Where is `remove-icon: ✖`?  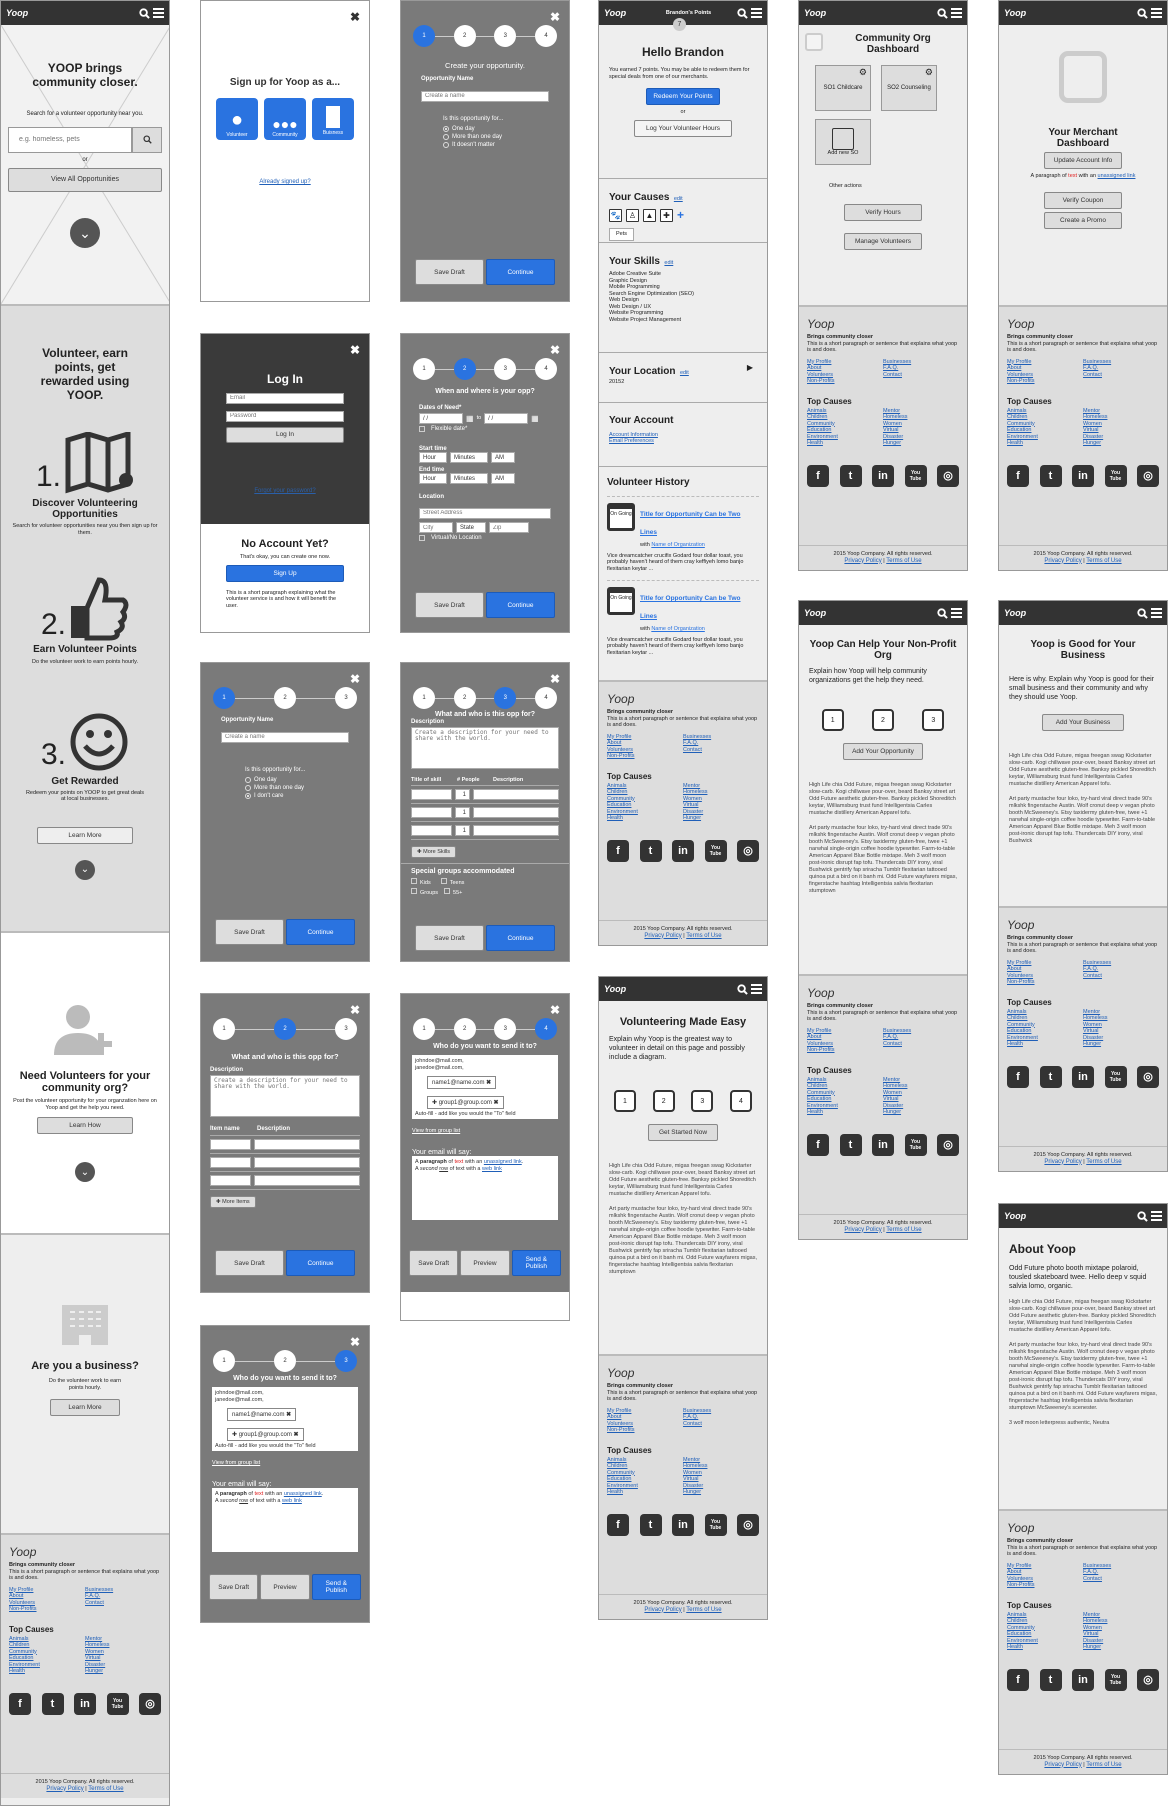
remove-icon: ✖ is located at coordinates (496, 1103).